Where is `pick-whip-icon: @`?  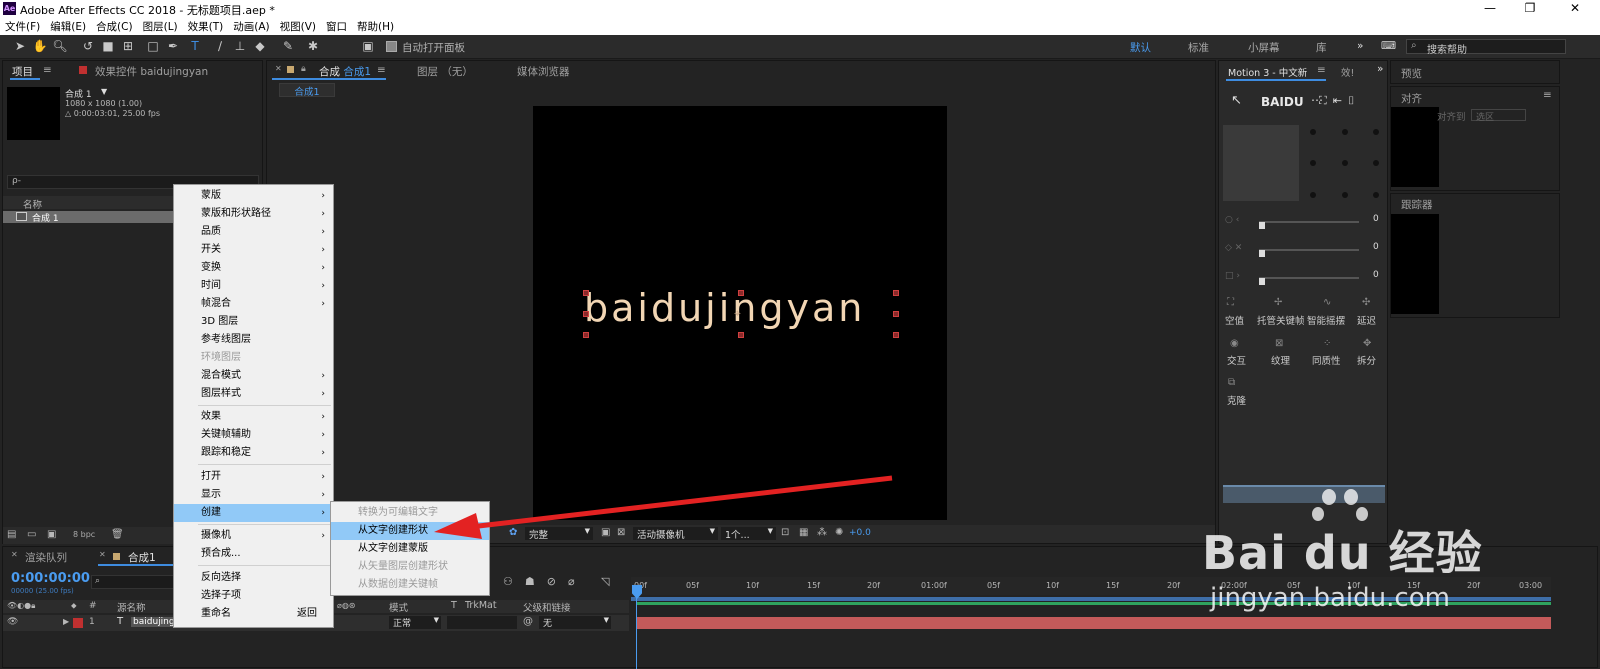
pick-whip-icon: @ is located at coordinates (528, 621).